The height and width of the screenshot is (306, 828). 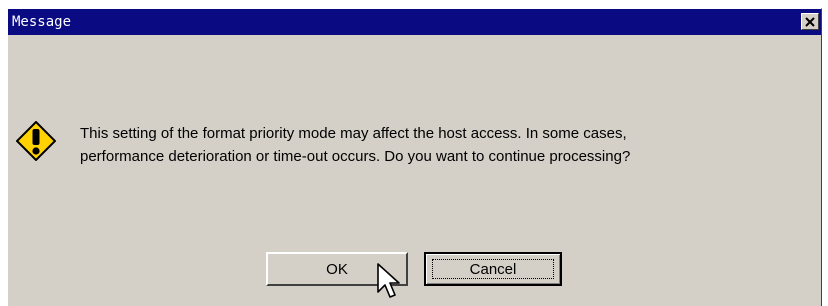 I want to click on ok-button-label: OK, so click(x=337, y=269).